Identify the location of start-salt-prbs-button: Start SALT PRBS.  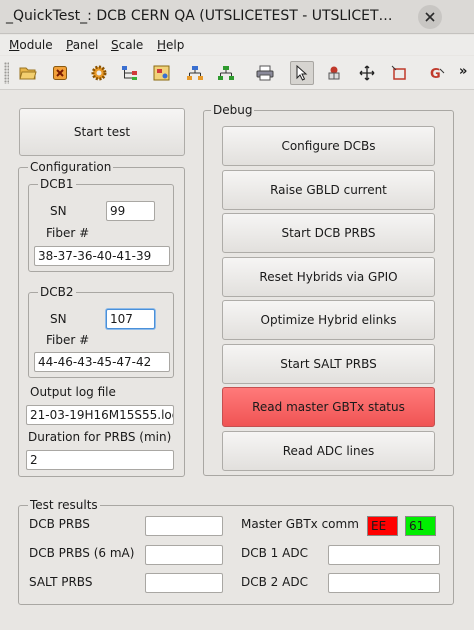
(328, 364).